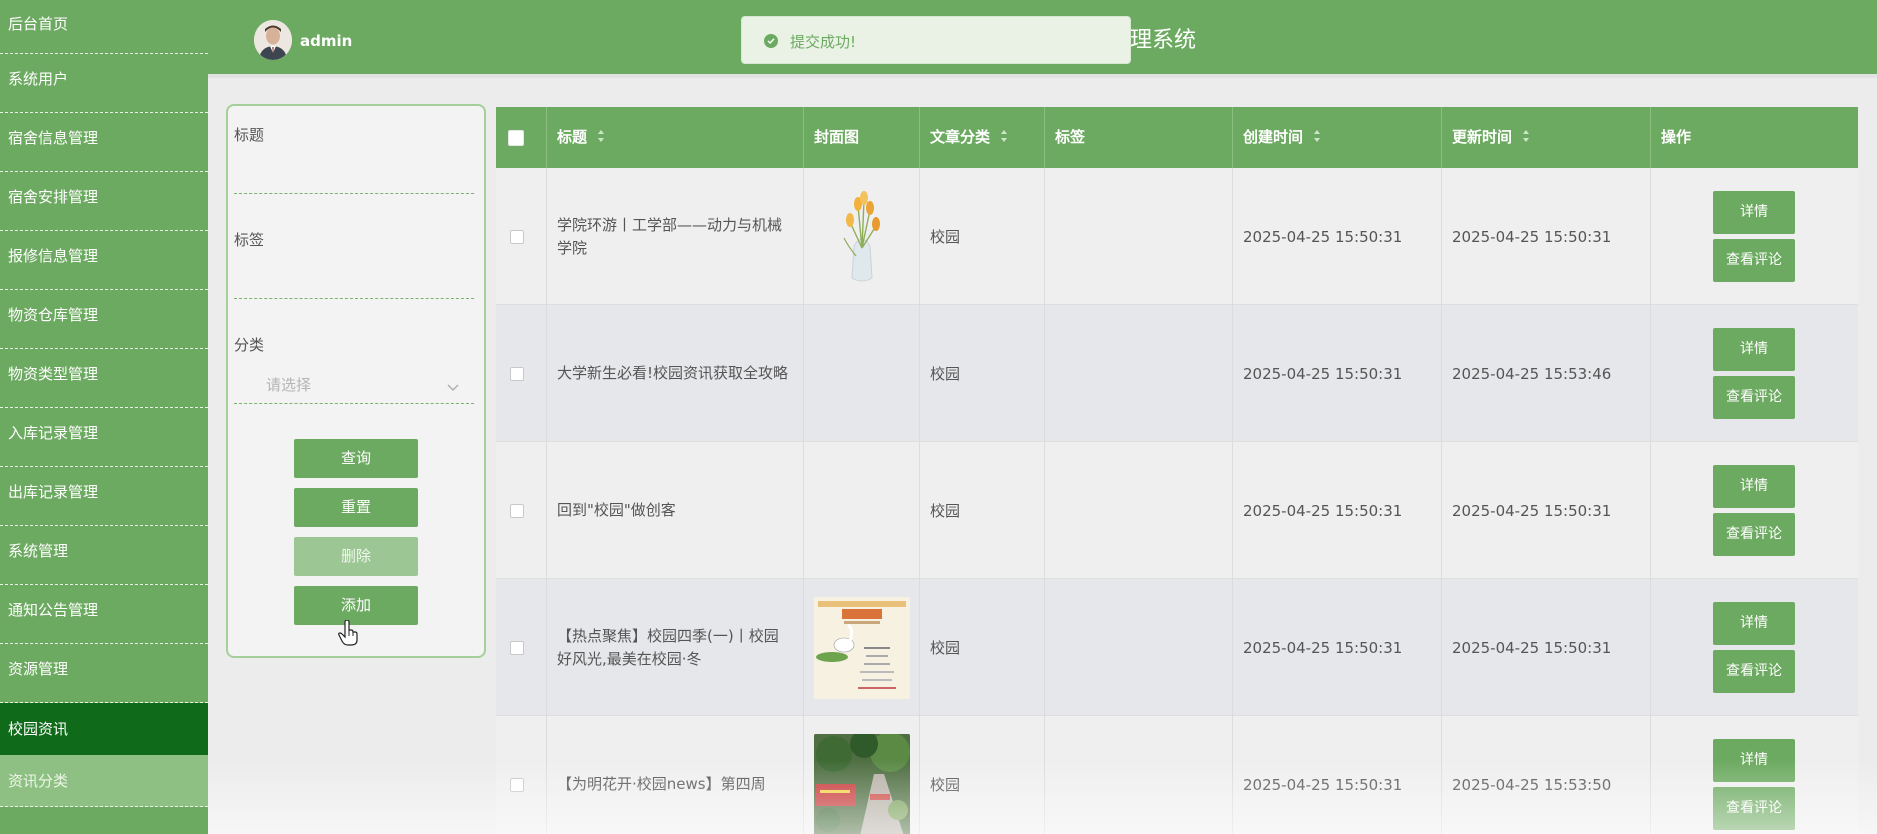  Describe the element at coordinates (249, 240) in the screenshot. I see `tag-field-label: 标签` at that location.